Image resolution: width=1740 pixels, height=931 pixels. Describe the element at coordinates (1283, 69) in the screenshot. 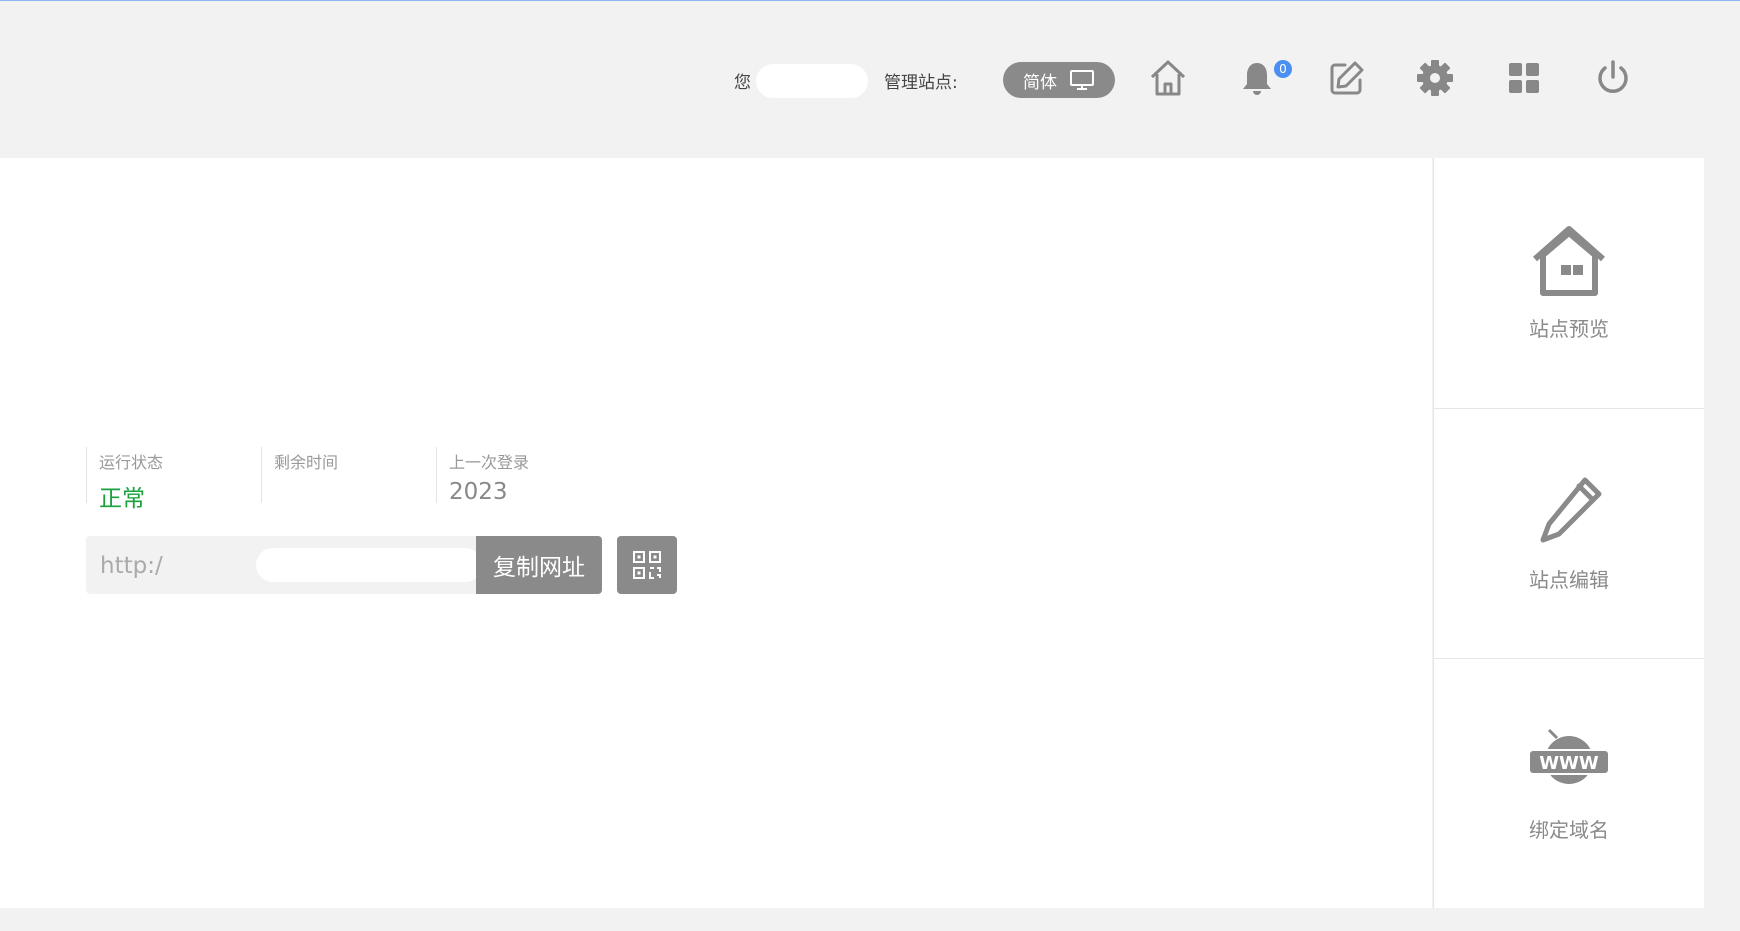

I see `notification-badge: 0` at that location.